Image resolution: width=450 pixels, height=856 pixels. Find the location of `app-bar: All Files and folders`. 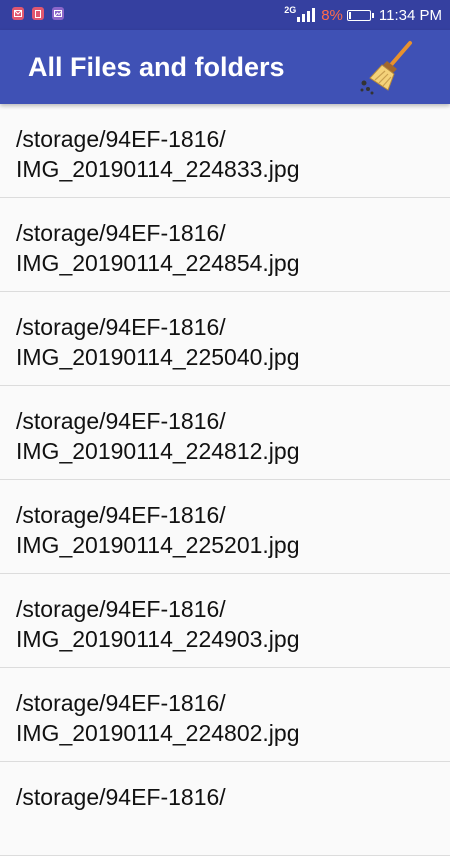

app-bar: All Files and folders is located at coordinates (225, 67).